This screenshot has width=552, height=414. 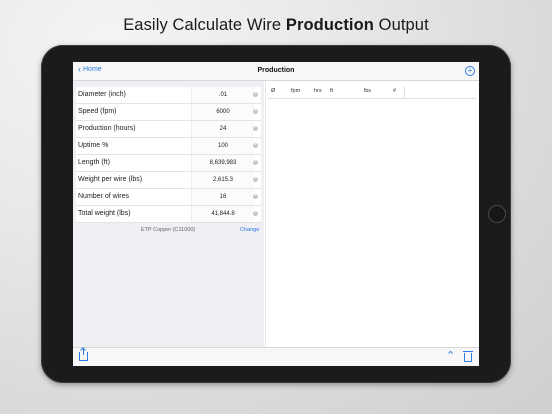 What do you see at coordinates (222, 180) in the screenshot?
I see `weight-per-wire-input: 2,615.3` at bounding box center [222, 180].